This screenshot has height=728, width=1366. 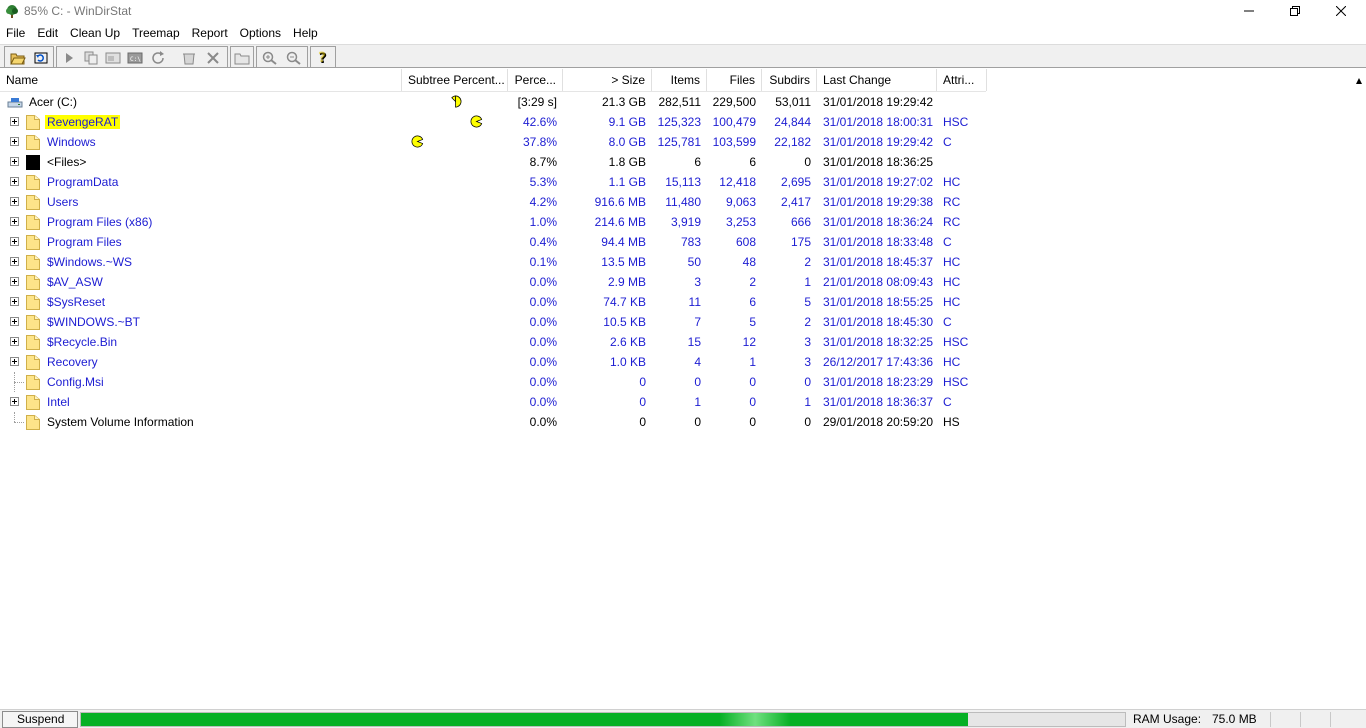 What do you see at coordinates (690, 242) in the screenshot?
I see `row-items: 783` at bounding box center [690, 242].